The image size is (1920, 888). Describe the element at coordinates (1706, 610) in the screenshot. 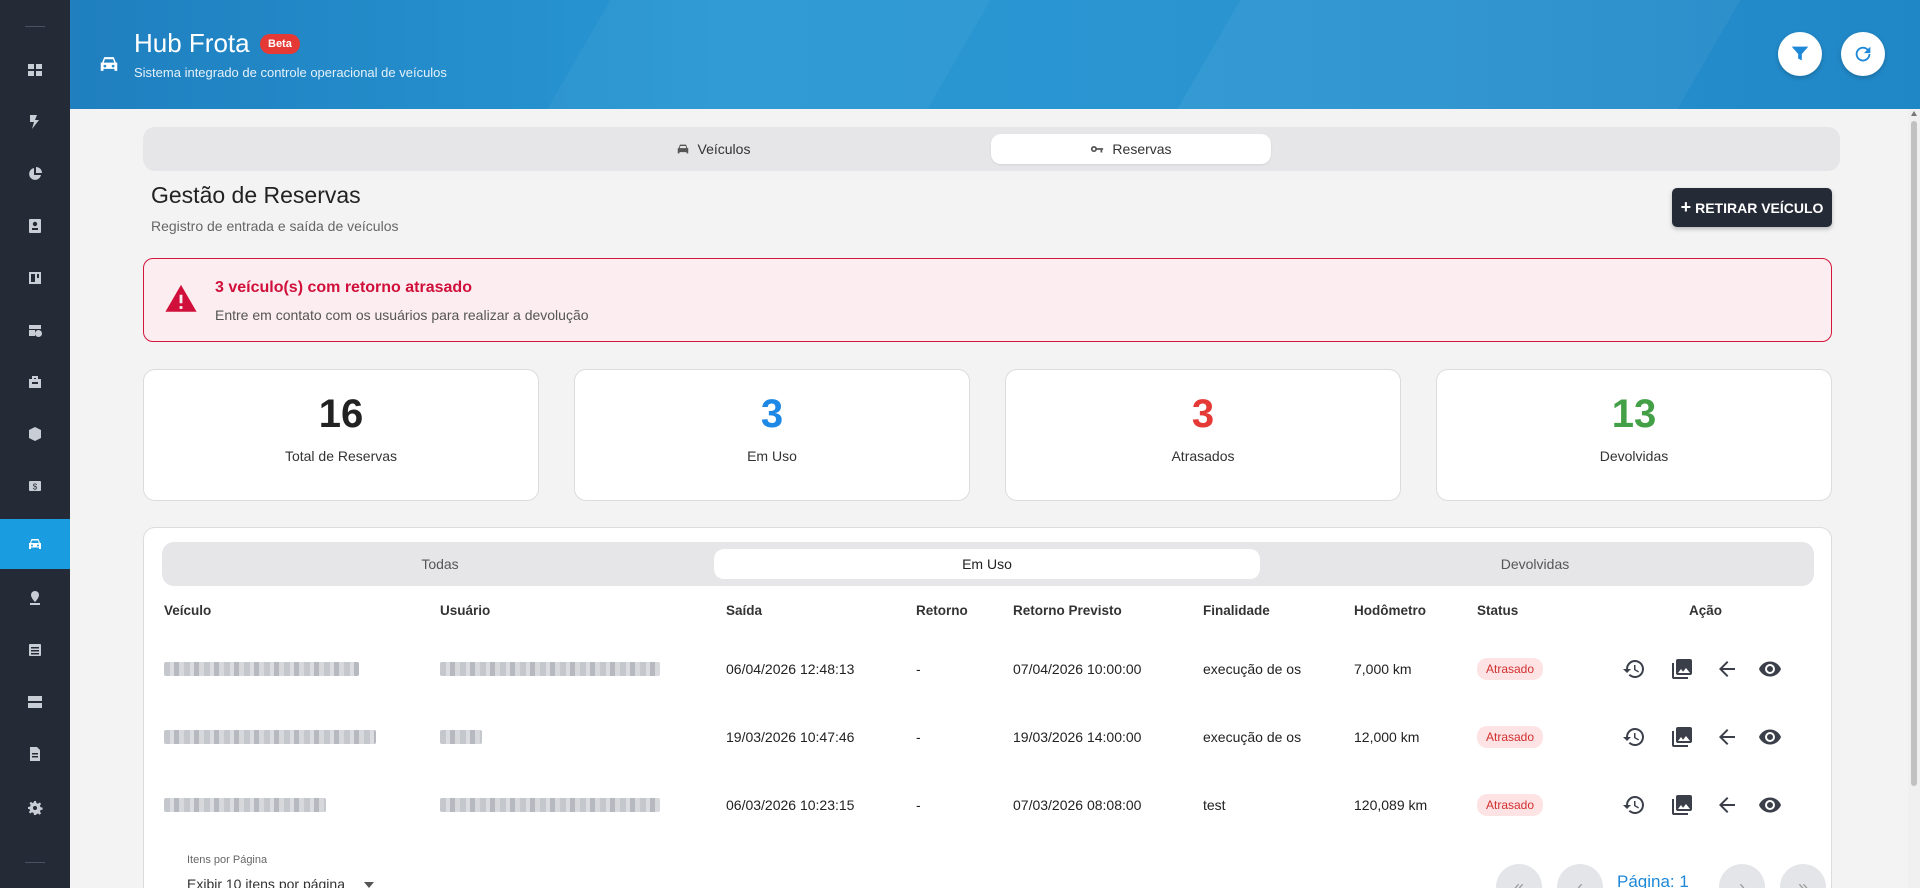

I see `column-header-acao: Ação` at that location.